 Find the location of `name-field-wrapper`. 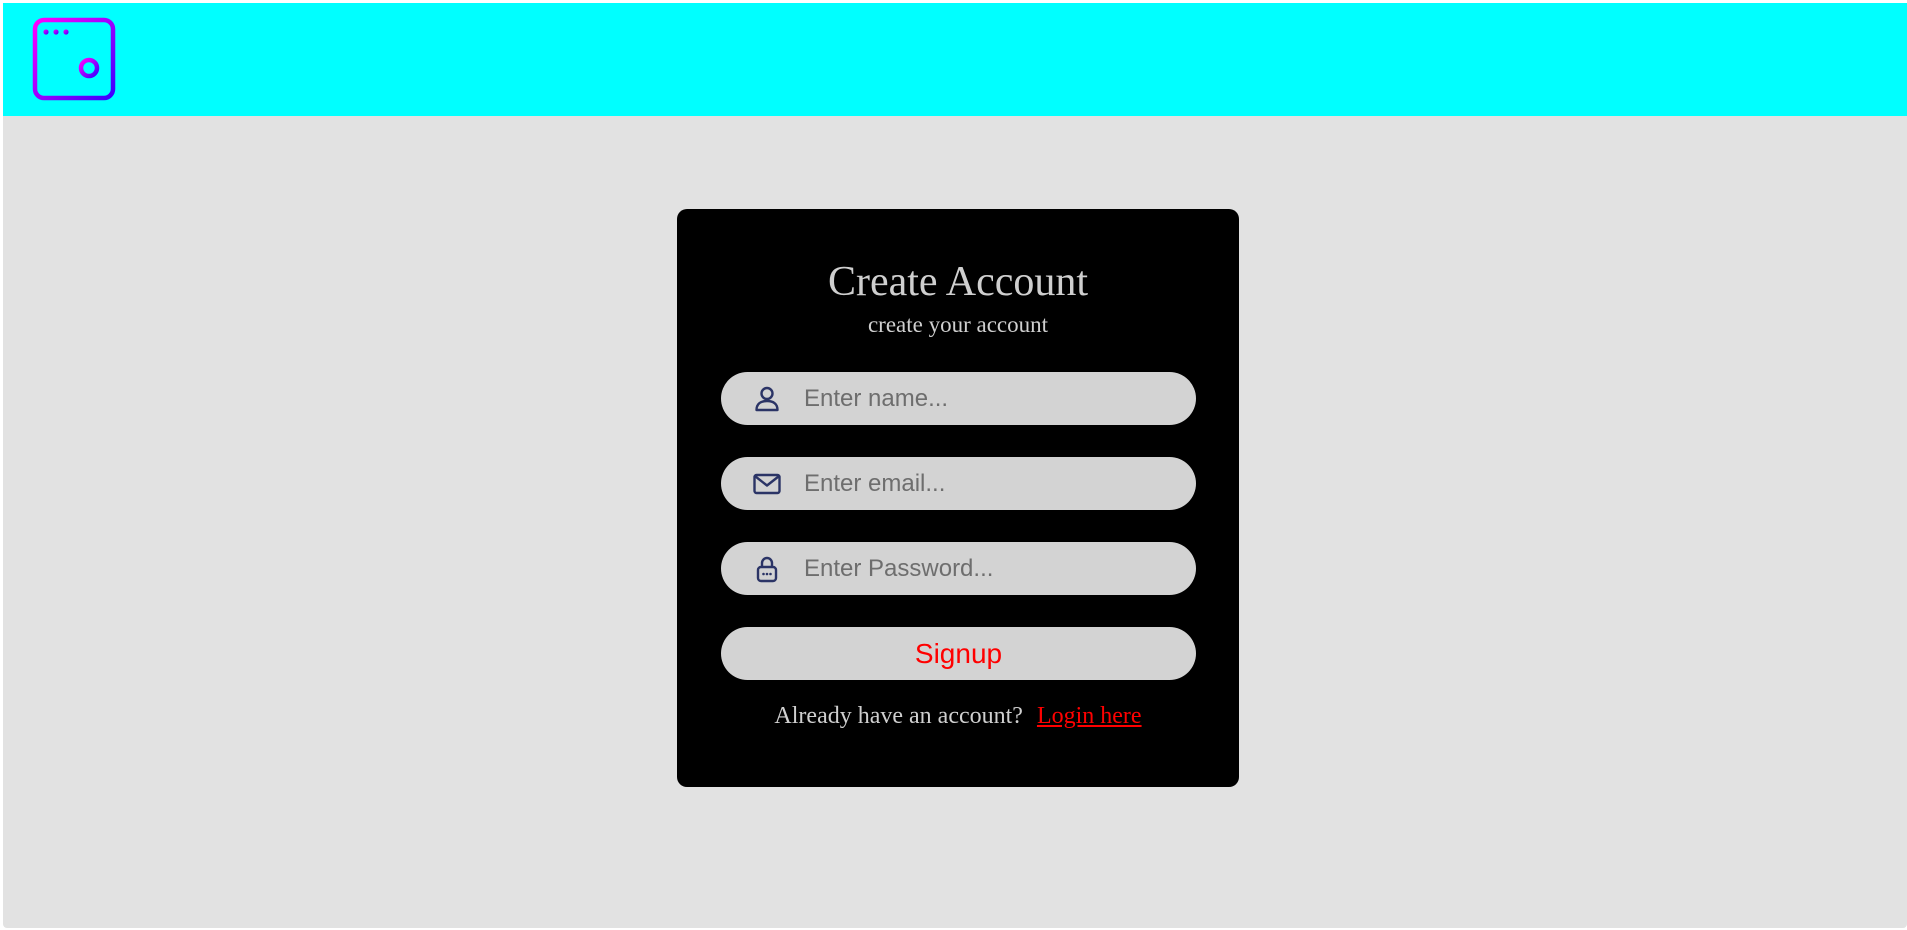

name-field-wrapper is located at coordinates (958, 398).